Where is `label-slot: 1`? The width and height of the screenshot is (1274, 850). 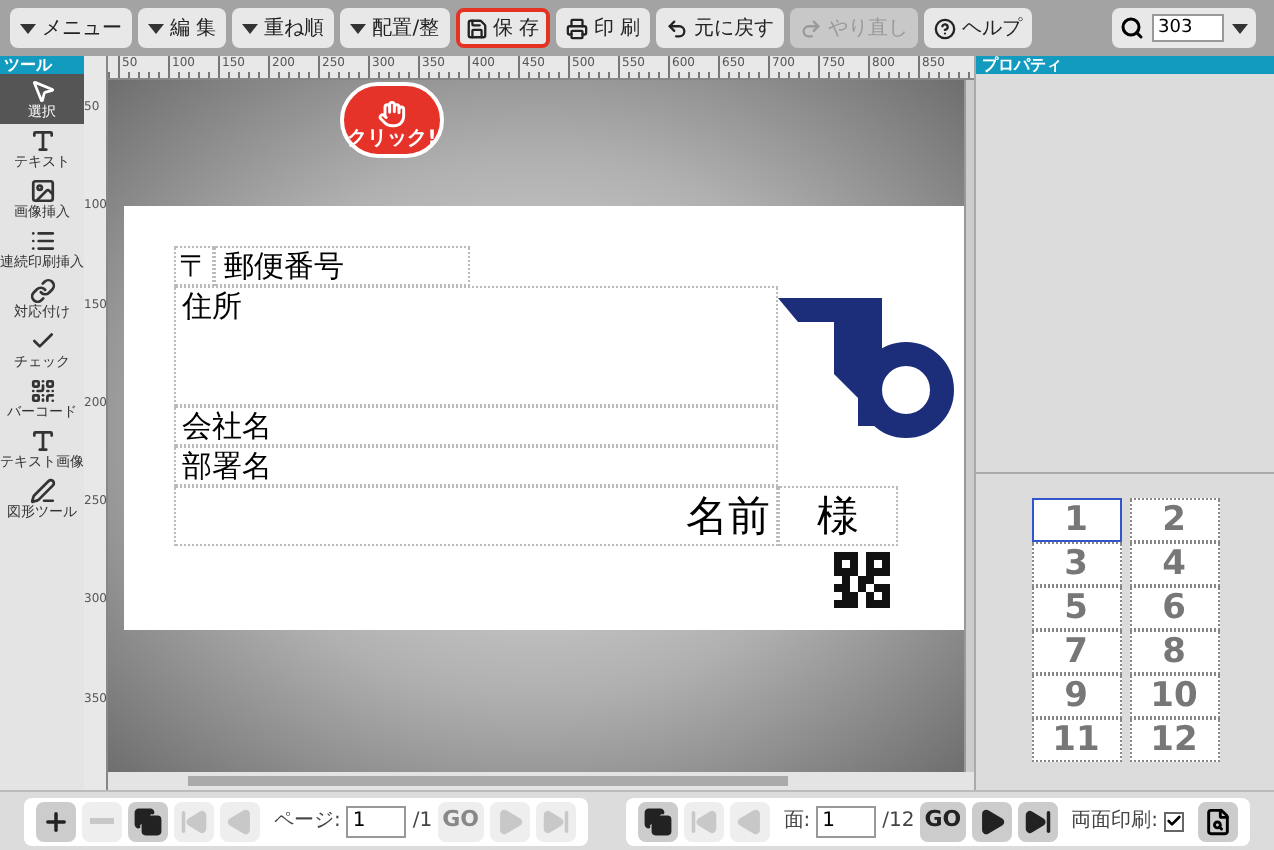 label-slot: 1 is located at coordinates (1076, 520).